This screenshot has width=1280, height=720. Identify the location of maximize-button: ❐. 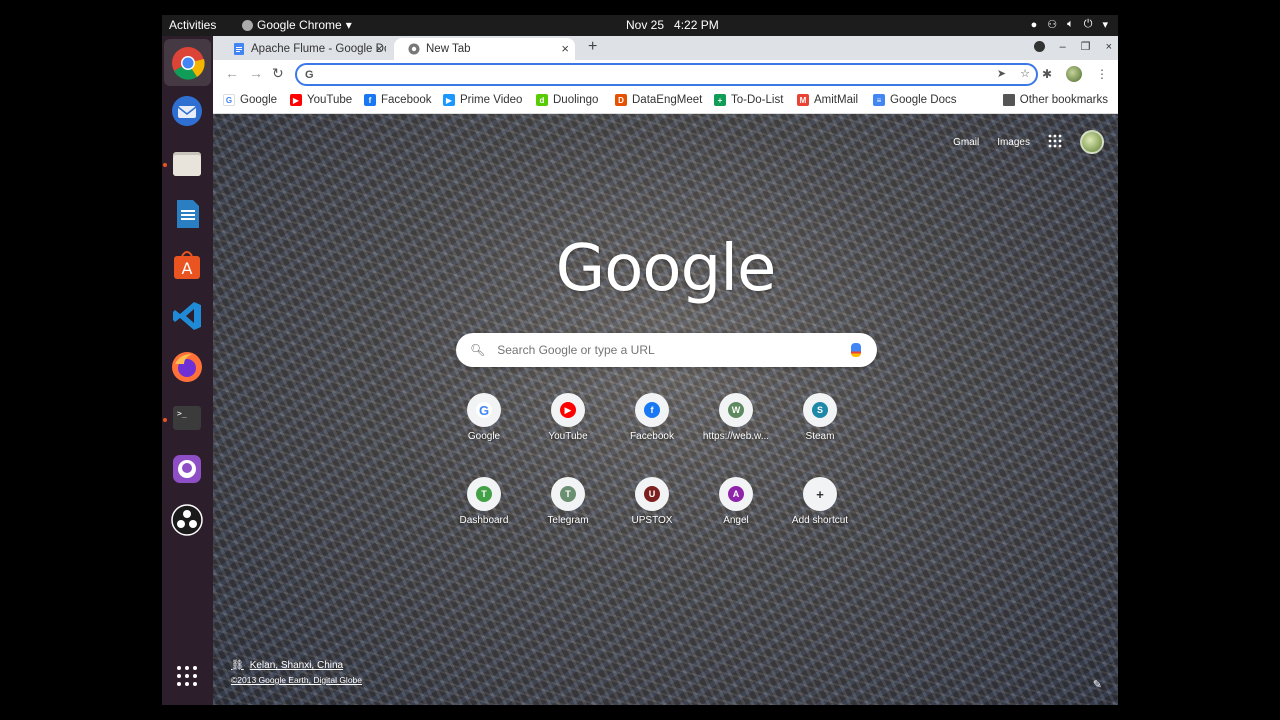
(1086, 46).